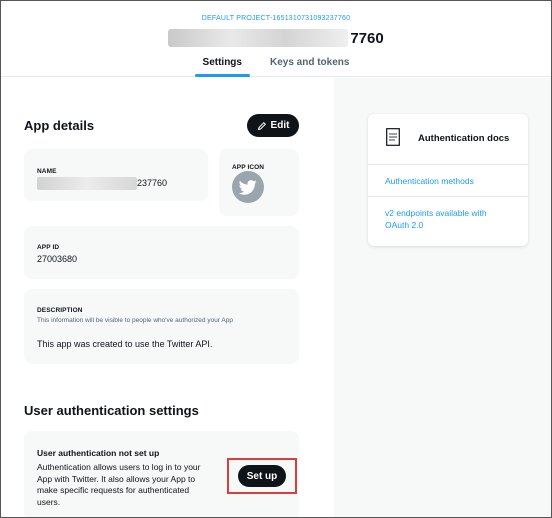 The image size is (552, 518). I want to click on app-name-card: NAME 237760, so click(116, 175).